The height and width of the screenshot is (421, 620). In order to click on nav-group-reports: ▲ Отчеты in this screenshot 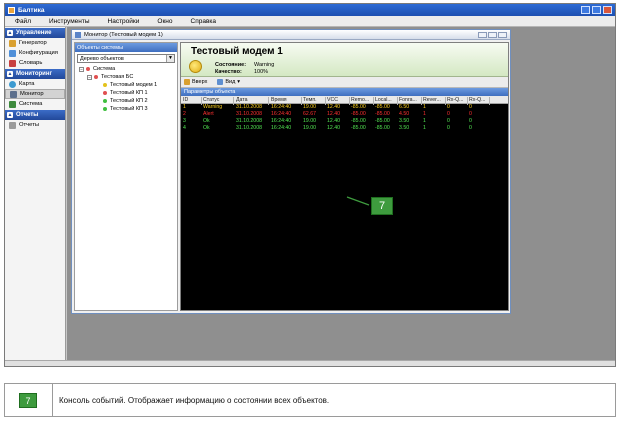, I will do `click(35, 115)`.